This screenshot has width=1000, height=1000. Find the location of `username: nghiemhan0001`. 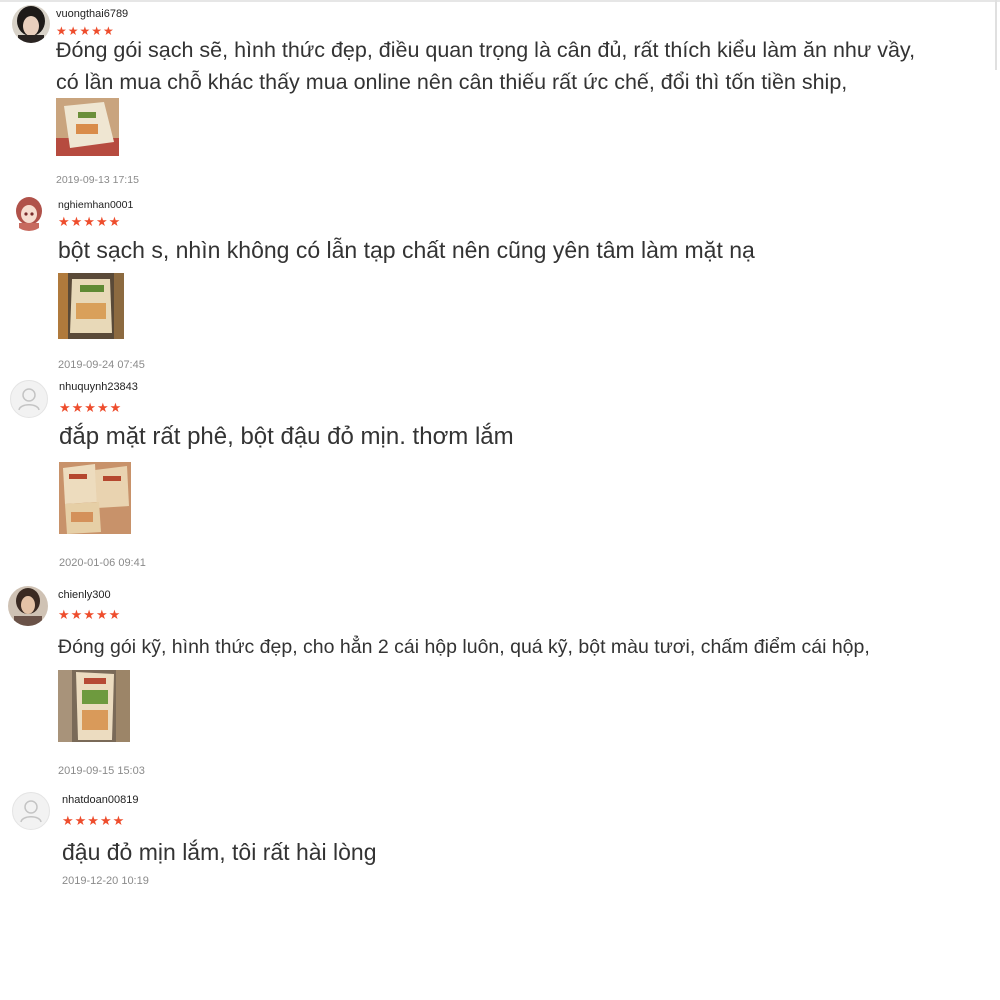

username: nghiemhan0001 is located at coordinates (95, 205).